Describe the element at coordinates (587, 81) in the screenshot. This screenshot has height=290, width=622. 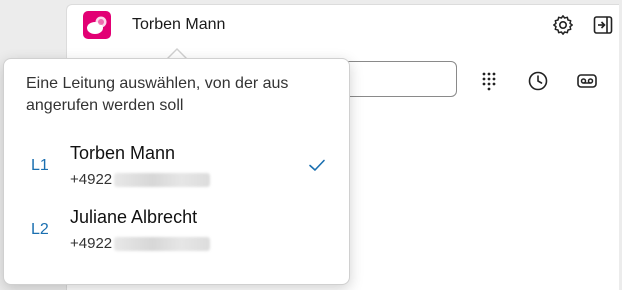
I see `voicemail-icon` at that location.